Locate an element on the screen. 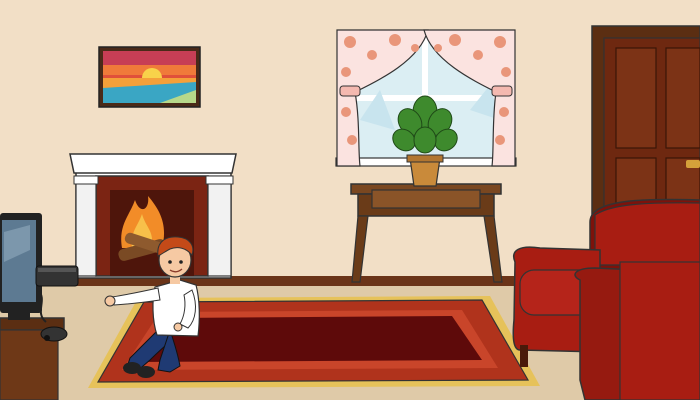 This screenshot has width=700, height=400. fireplace is located at coordinates (153, 216).